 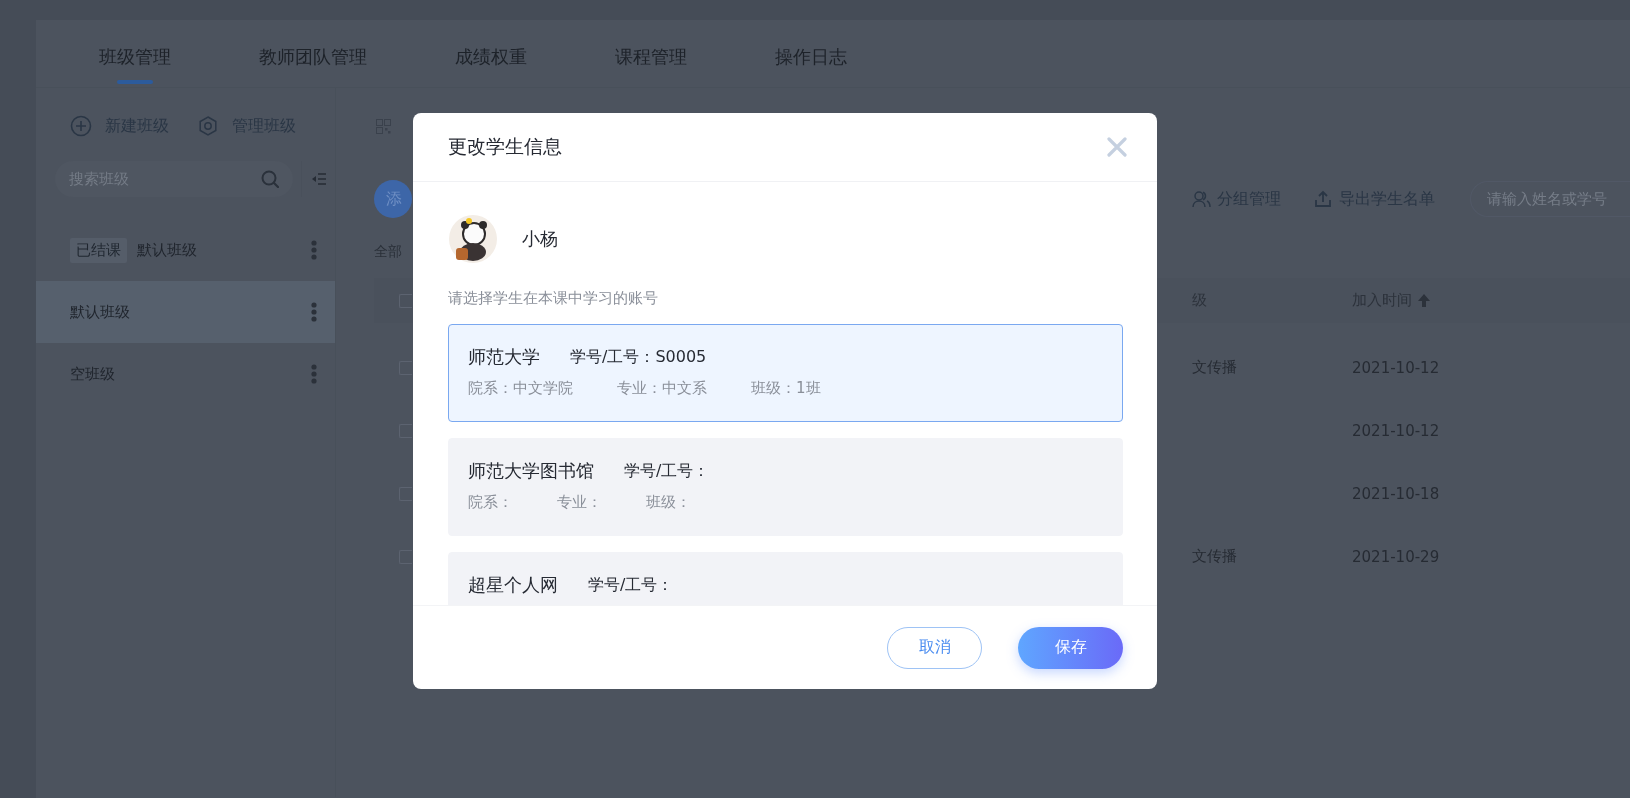 What do you see at coordinates (1201, 199) in the screenshot?
I see `people-icon` at bounding box center [1201, 199].